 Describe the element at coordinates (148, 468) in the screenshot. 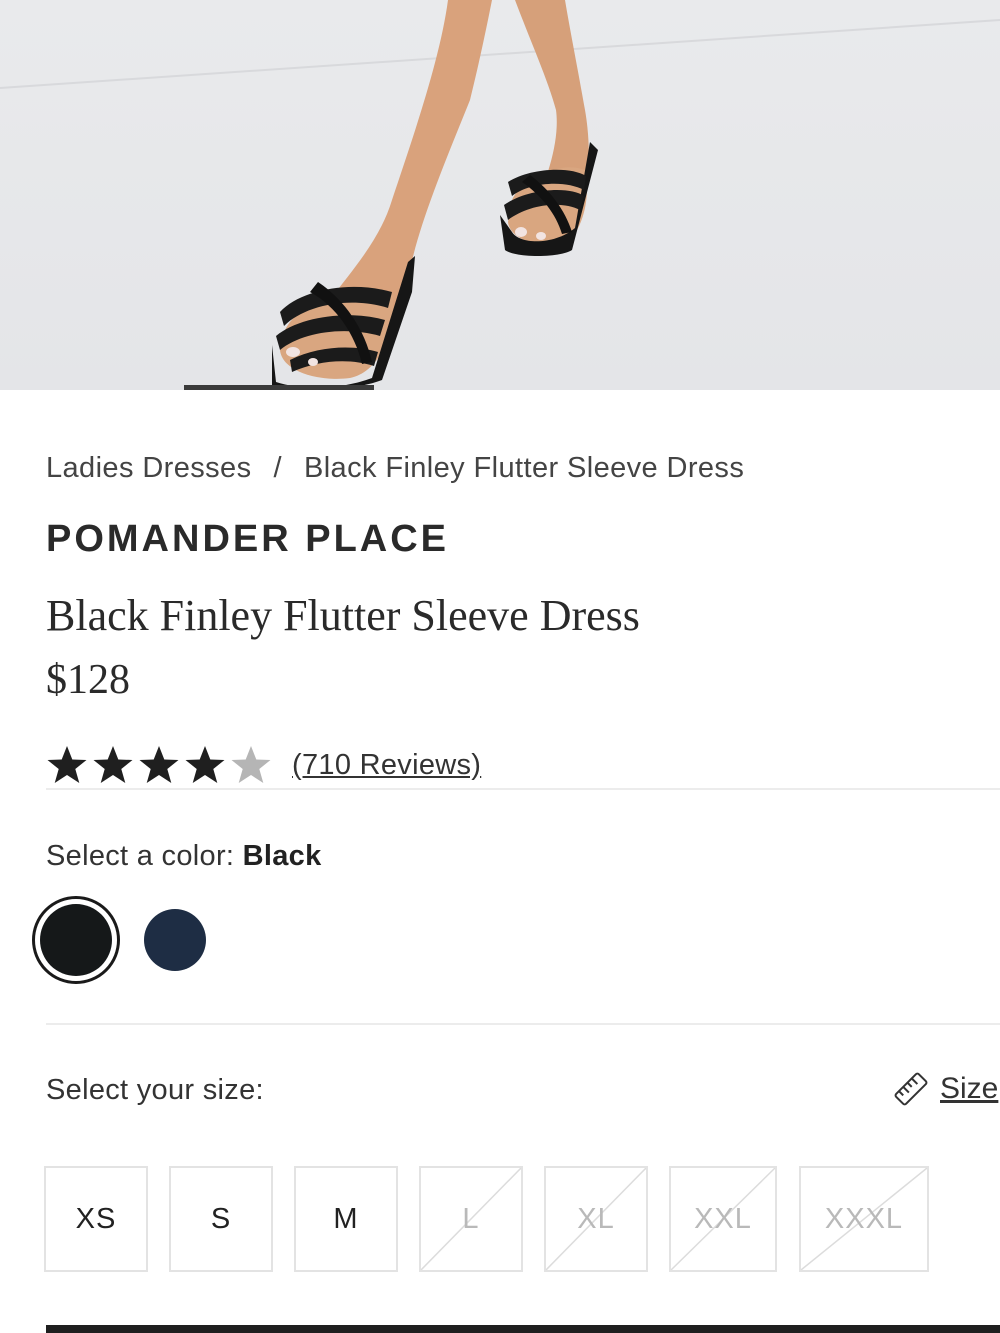

I see `breadcrumb-item-category: Ladies Dresses` at that location.